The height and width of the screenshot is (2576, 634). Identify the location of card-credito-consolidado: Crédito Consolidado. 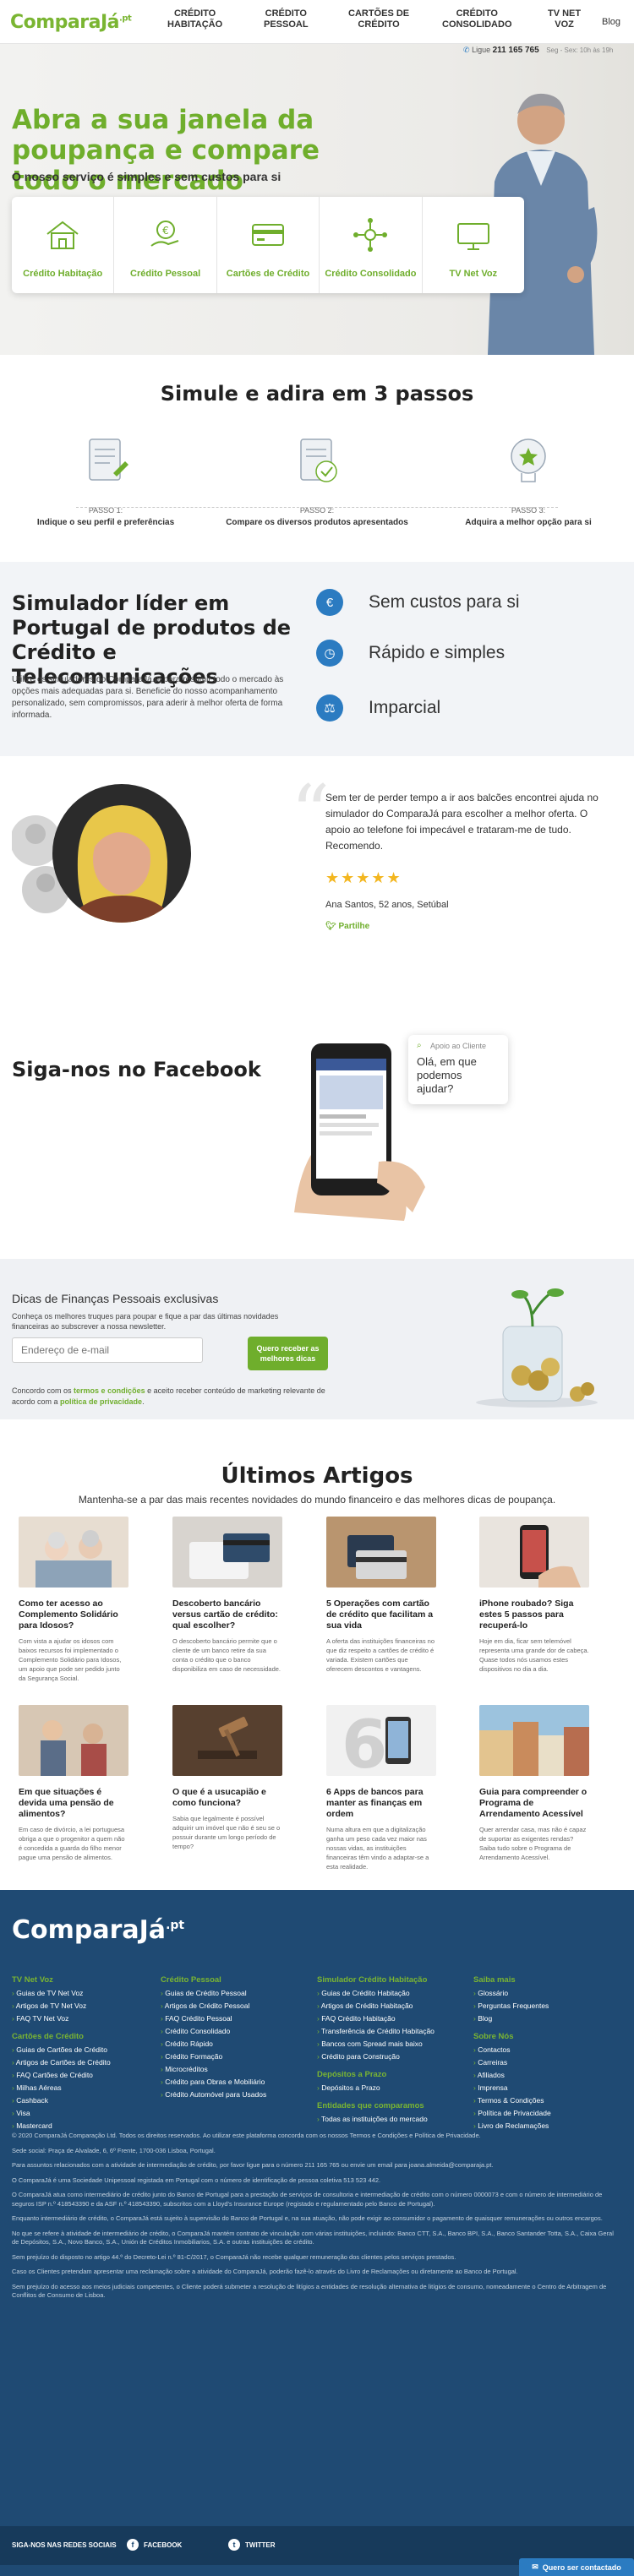
(371, 245).